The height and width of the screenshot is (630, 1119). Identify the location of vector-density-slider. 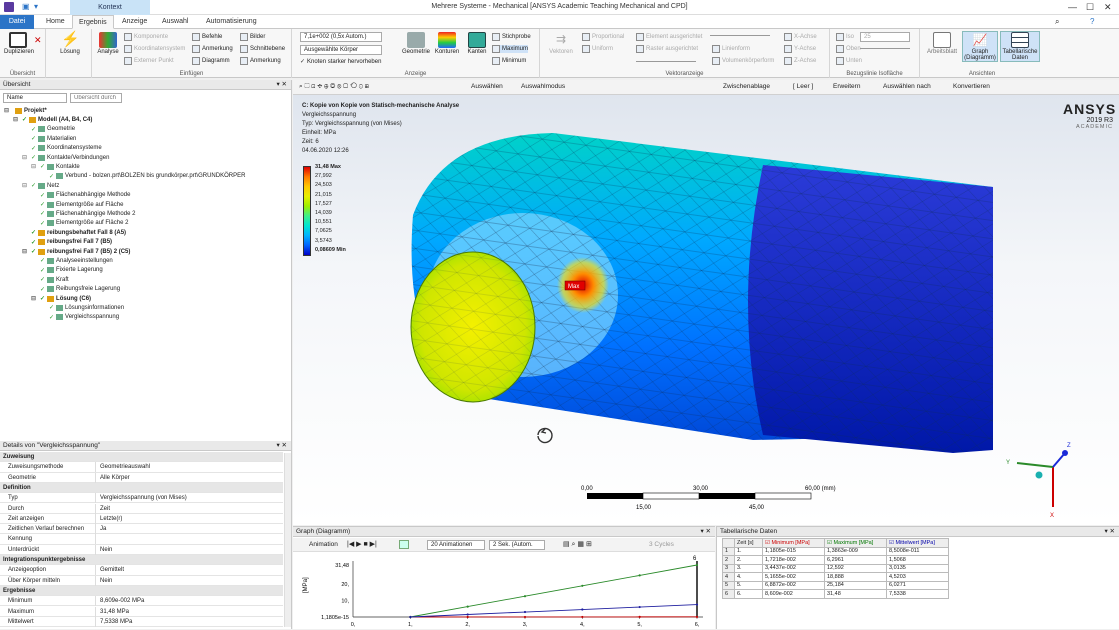
(666, 61).